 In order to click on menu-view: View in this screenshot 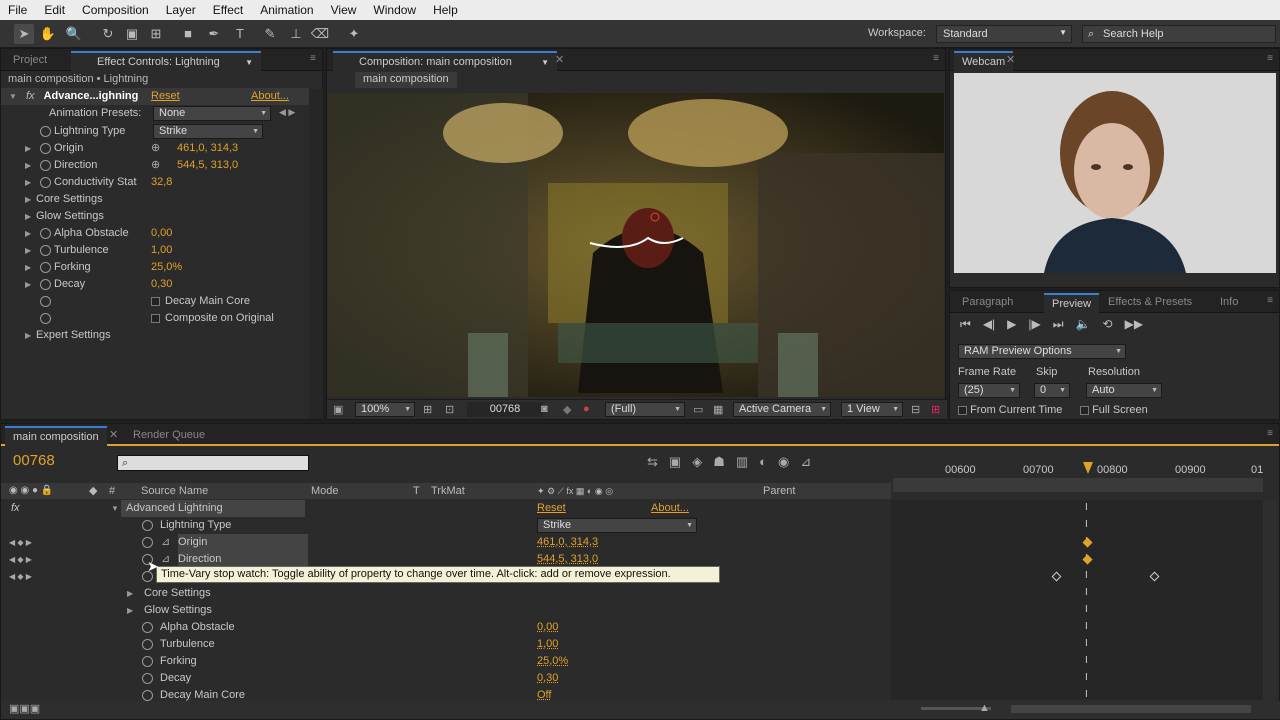, I will do `click(344, 10)`.